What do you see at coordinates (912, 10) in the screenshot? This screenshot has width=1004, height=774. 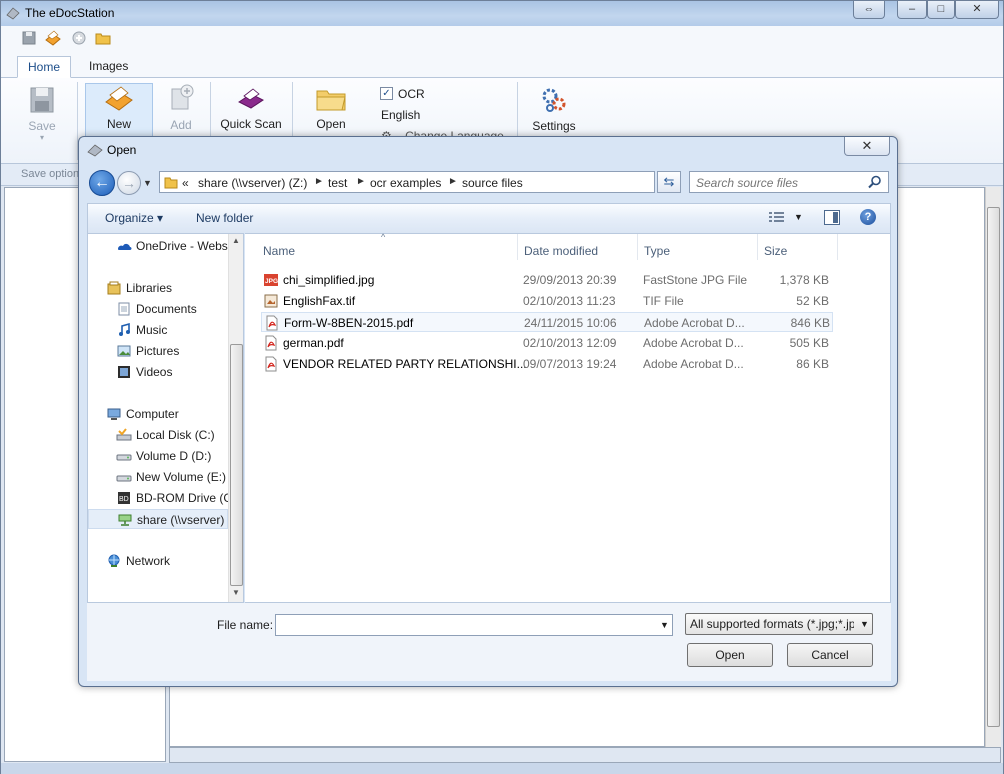 I see `minimize-button: –` at bounding box center [912, 10].